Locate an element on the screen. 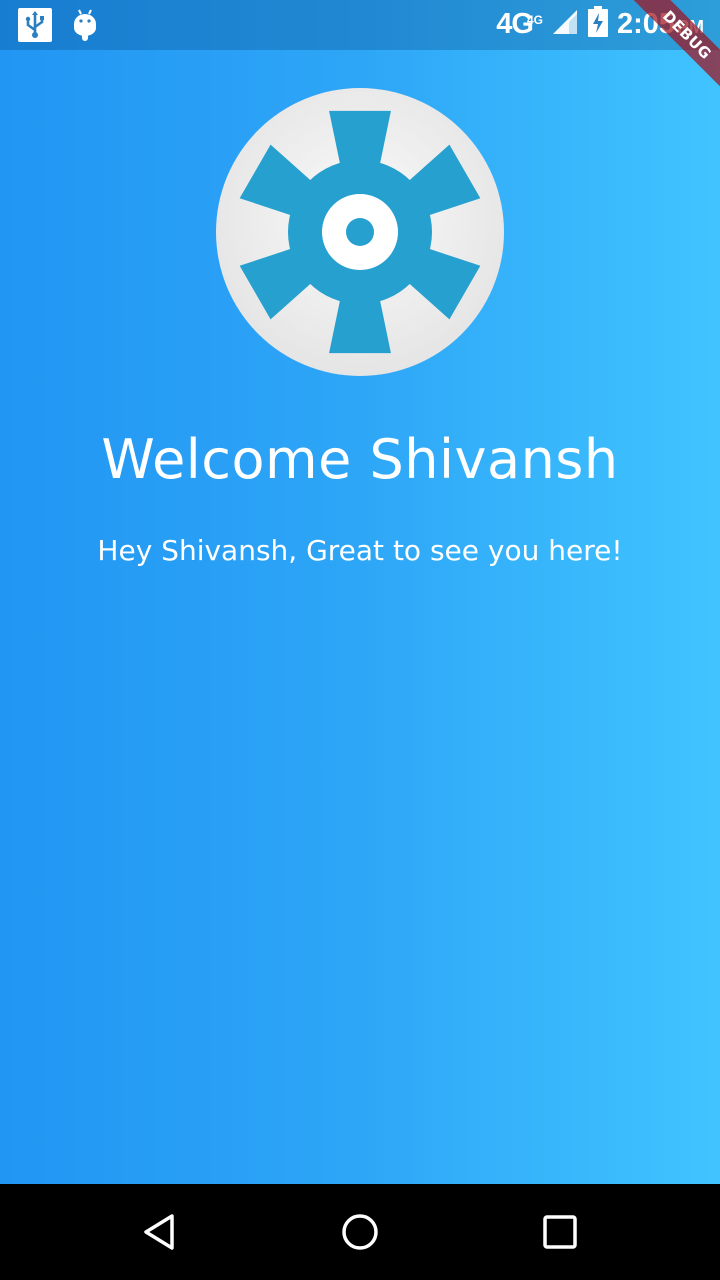  battery-charging-icon is located at coordinates (598, 24).